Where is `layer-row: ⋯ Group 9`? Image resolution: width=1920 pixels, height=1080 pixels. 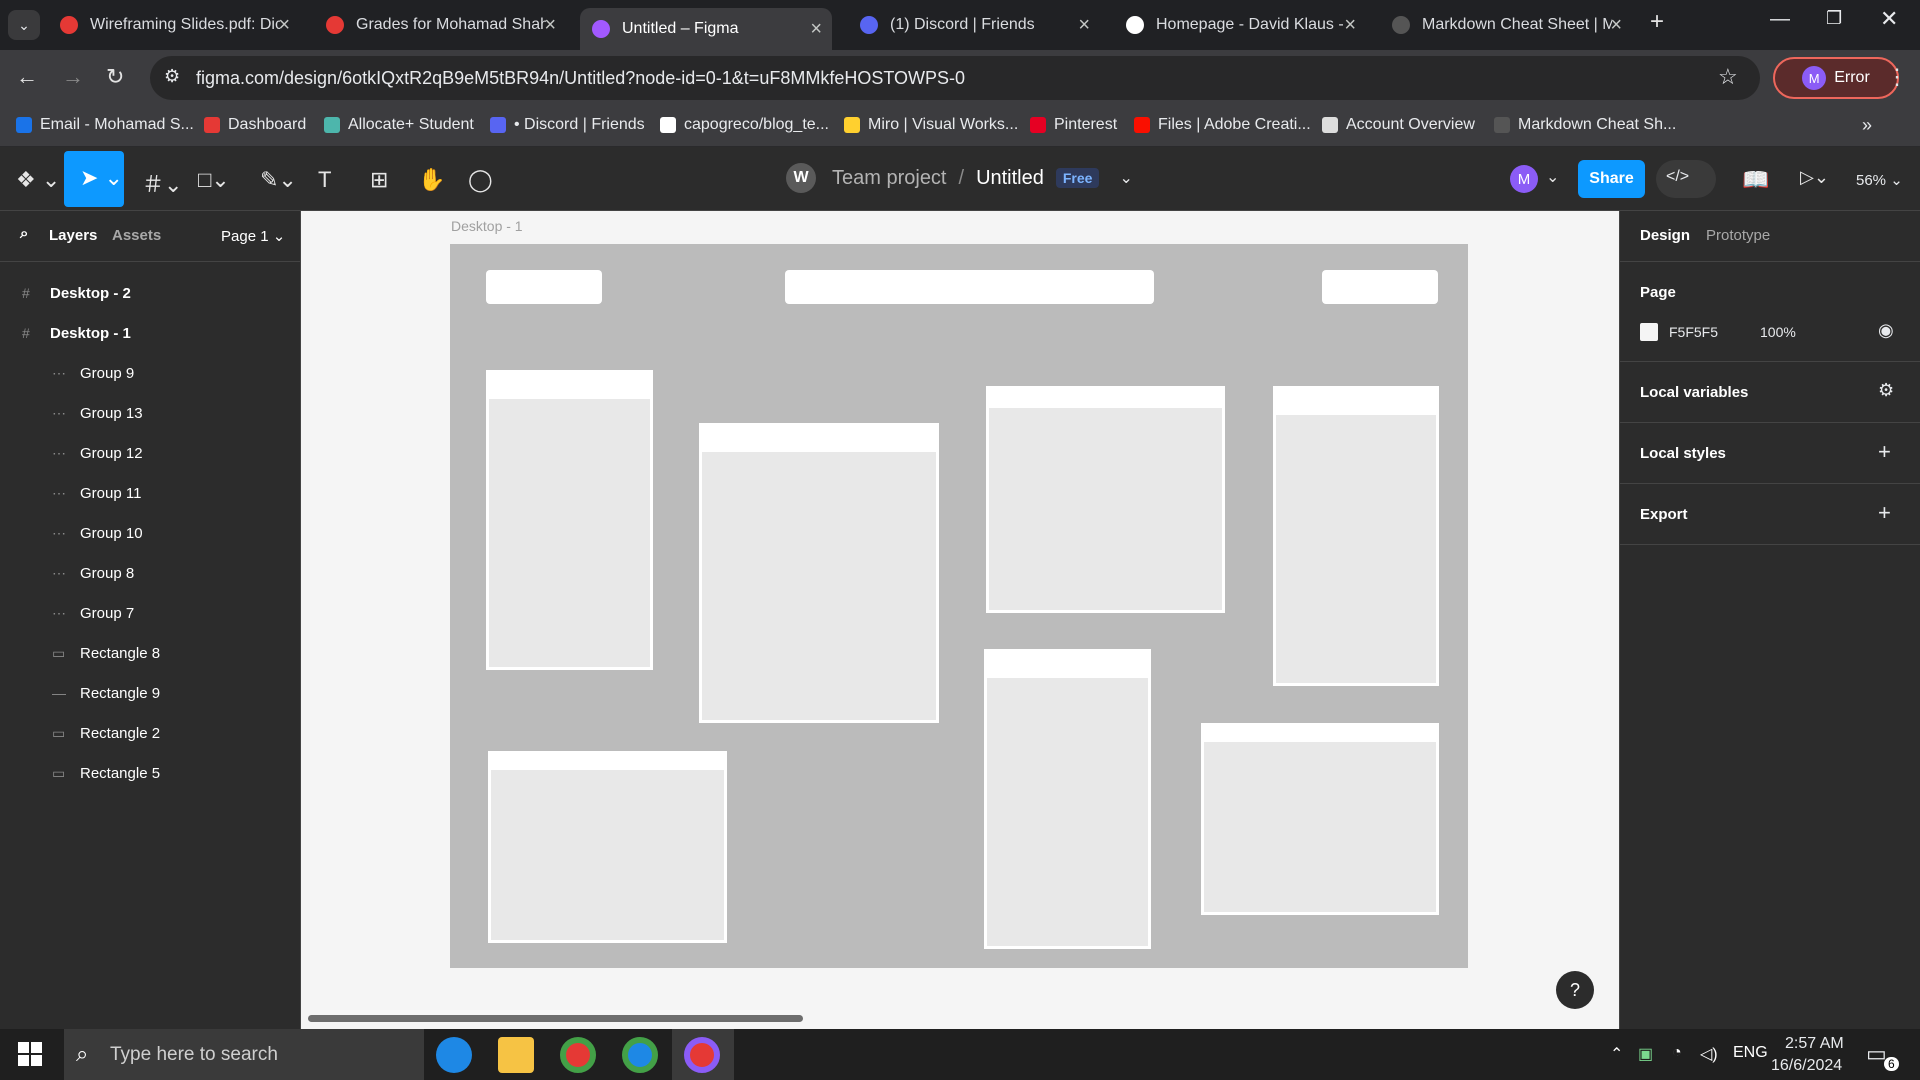 layer-row: ⋯ Group 9 is located at coordinates (150, 373).